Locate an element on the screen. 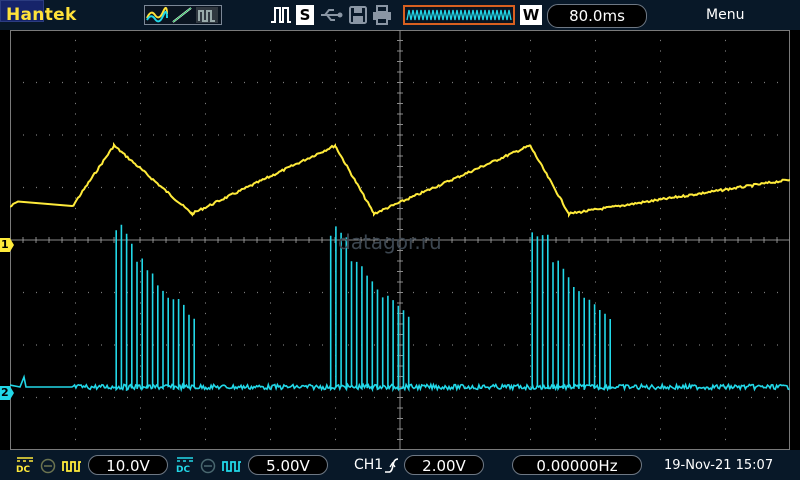 Image resolution: width=800 pixels, height=480 pixels. ch2-volts-div: 5.00V is located at coordinates (288, 465).